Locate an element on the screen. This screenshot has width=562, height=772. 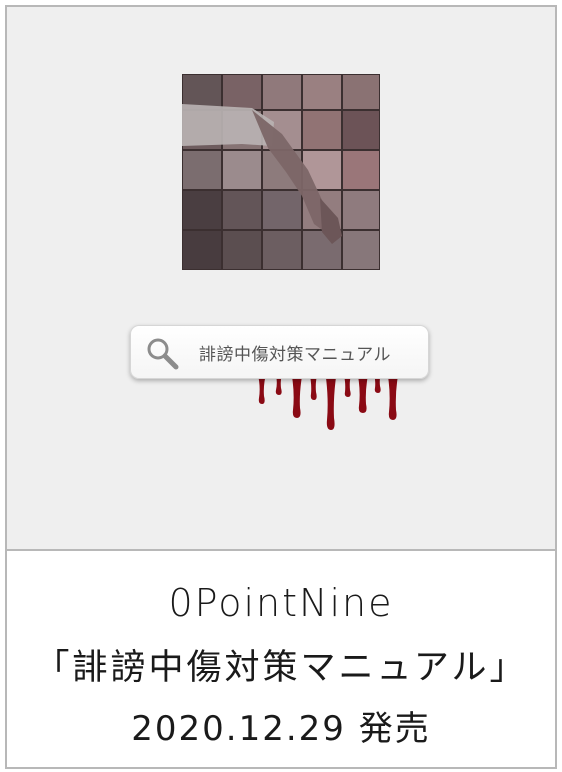
artist-name: 0PointNine is located at coordinates (281, 603).